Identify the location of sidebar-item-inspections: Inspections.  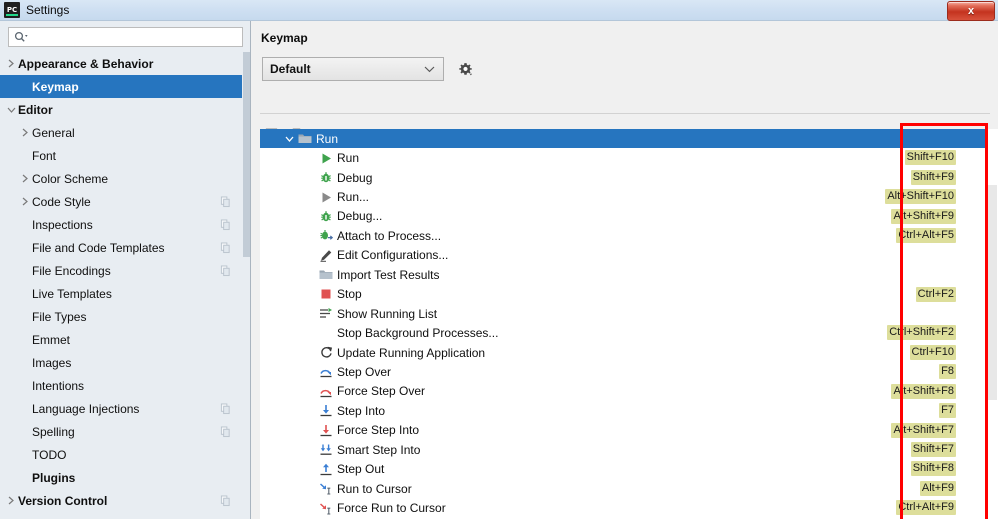
(121, 224).